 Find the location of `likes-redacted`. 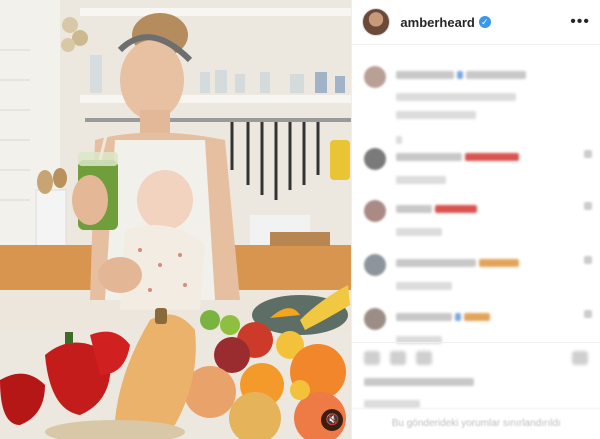

likes-redacted is located at coordinates (476, 391).